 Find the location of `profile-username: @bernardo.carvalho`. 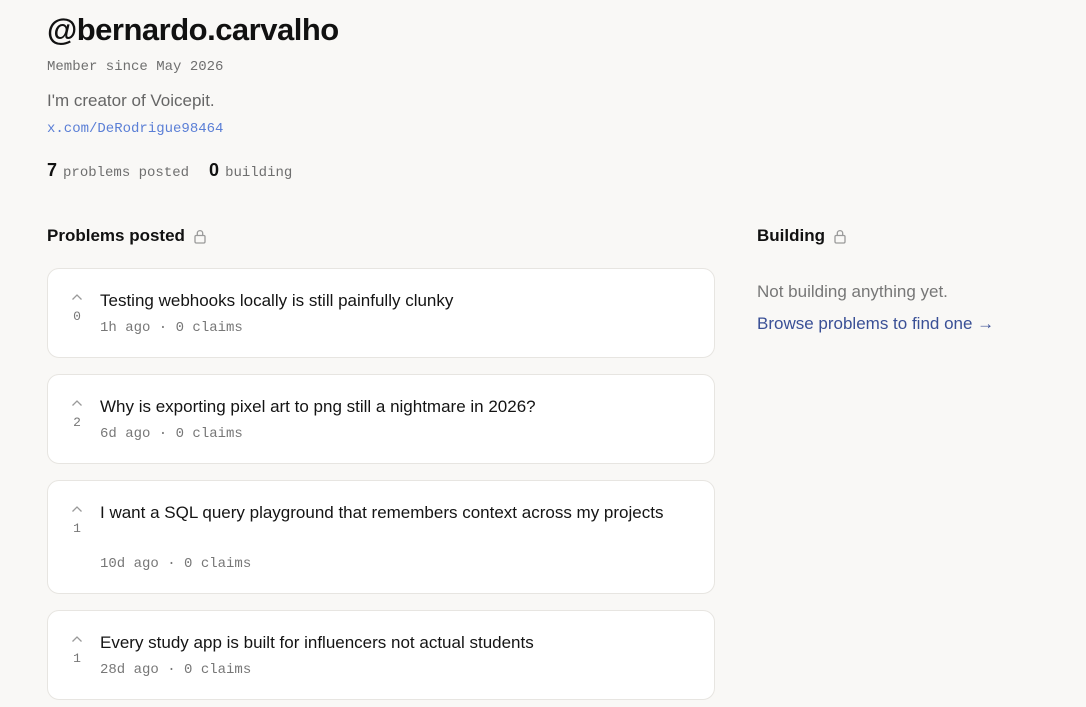

profile-username: @bernardo.carvalho is located at coordinates (193, 29).